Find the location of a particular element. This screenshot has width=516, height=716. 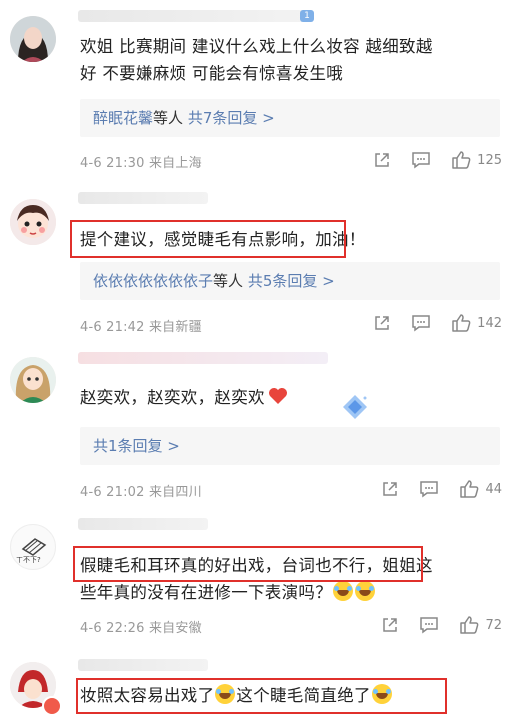

reply-count: 共1条回复 > is located at coordinates (136, 446).